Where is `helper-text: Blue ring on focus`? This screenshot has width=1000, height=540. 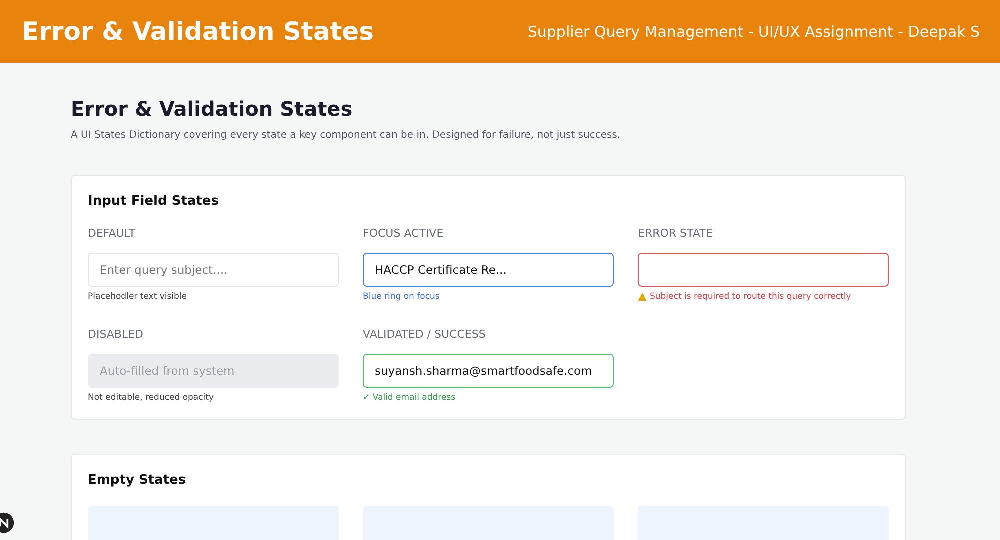
helper-text: Blue ring on focus is located at coordinates (401, 297).